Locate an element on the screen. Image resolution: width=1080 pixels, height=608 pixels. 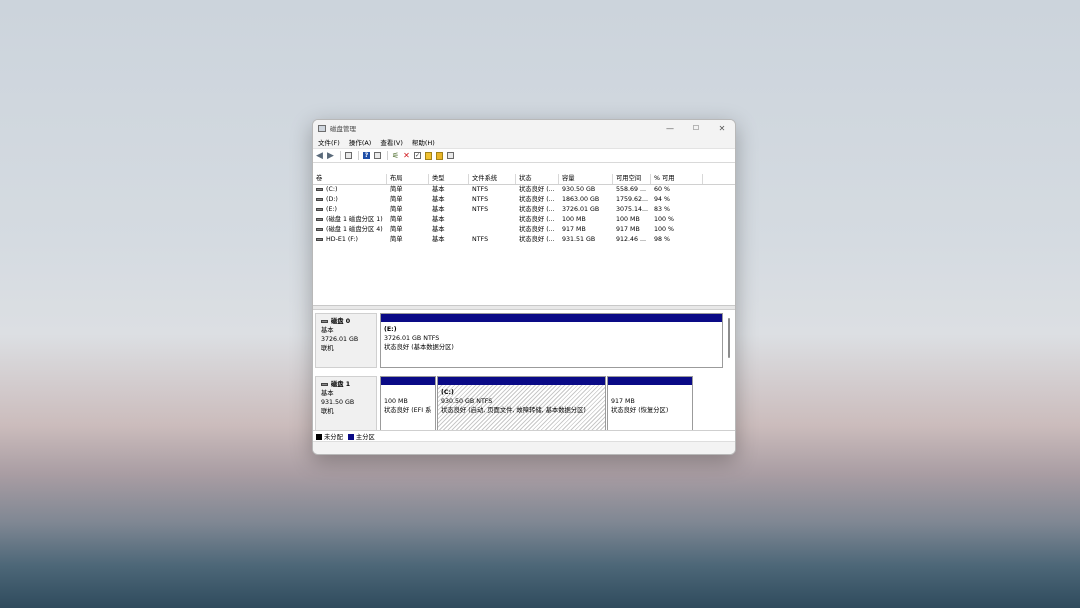
percent-free-cell: 60 % is located at coordinates (662, 189).